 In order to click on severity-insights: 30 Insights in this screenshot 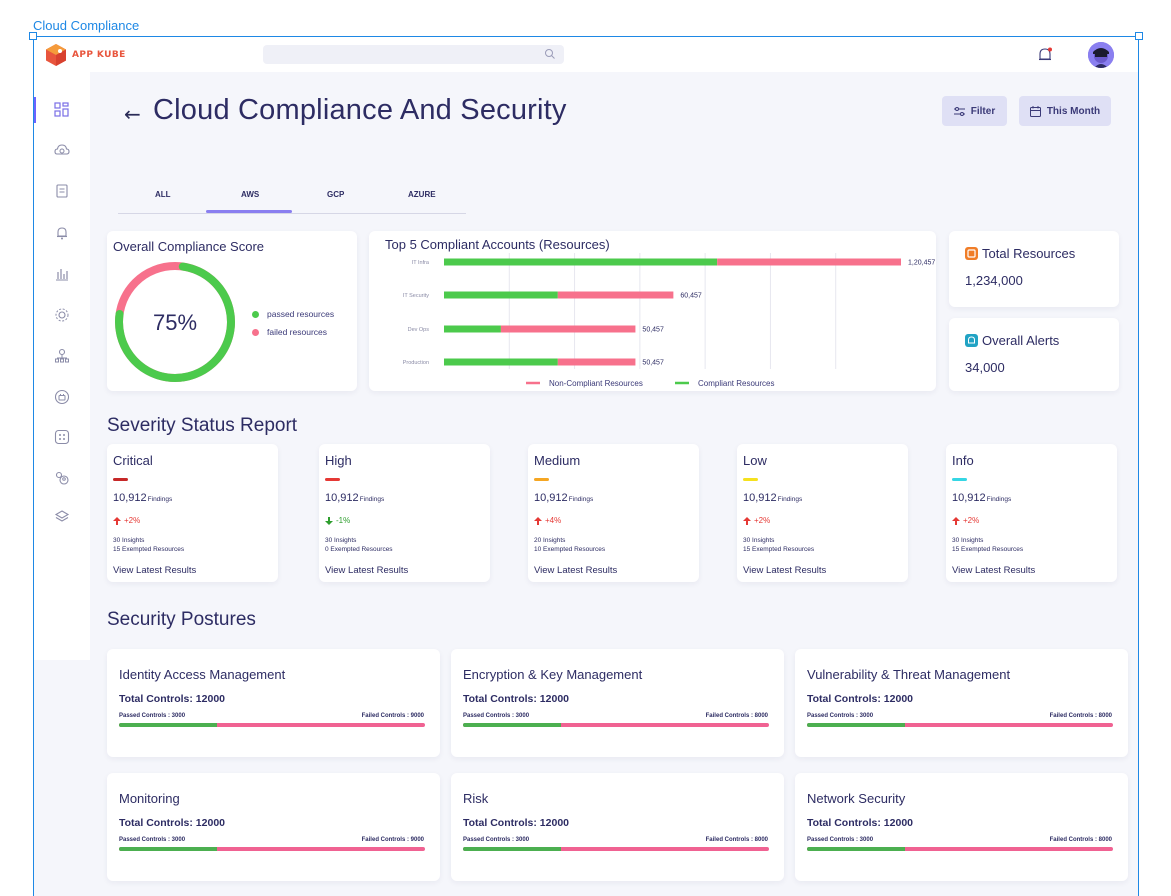, I will do `click(968, 540)`.